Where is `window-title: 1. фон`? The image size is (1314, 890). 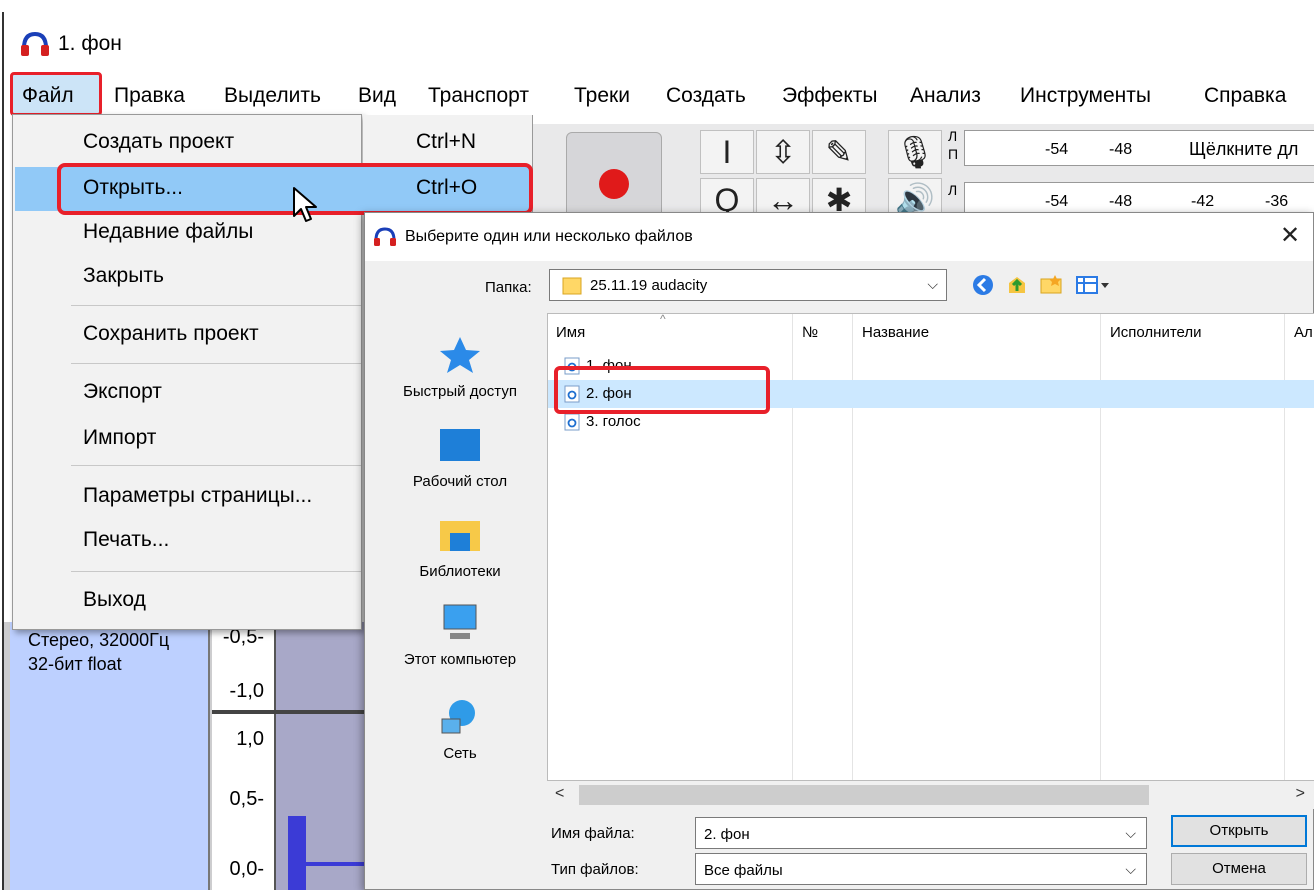 window-title: 1. фон is located at coordinates (90, 43).